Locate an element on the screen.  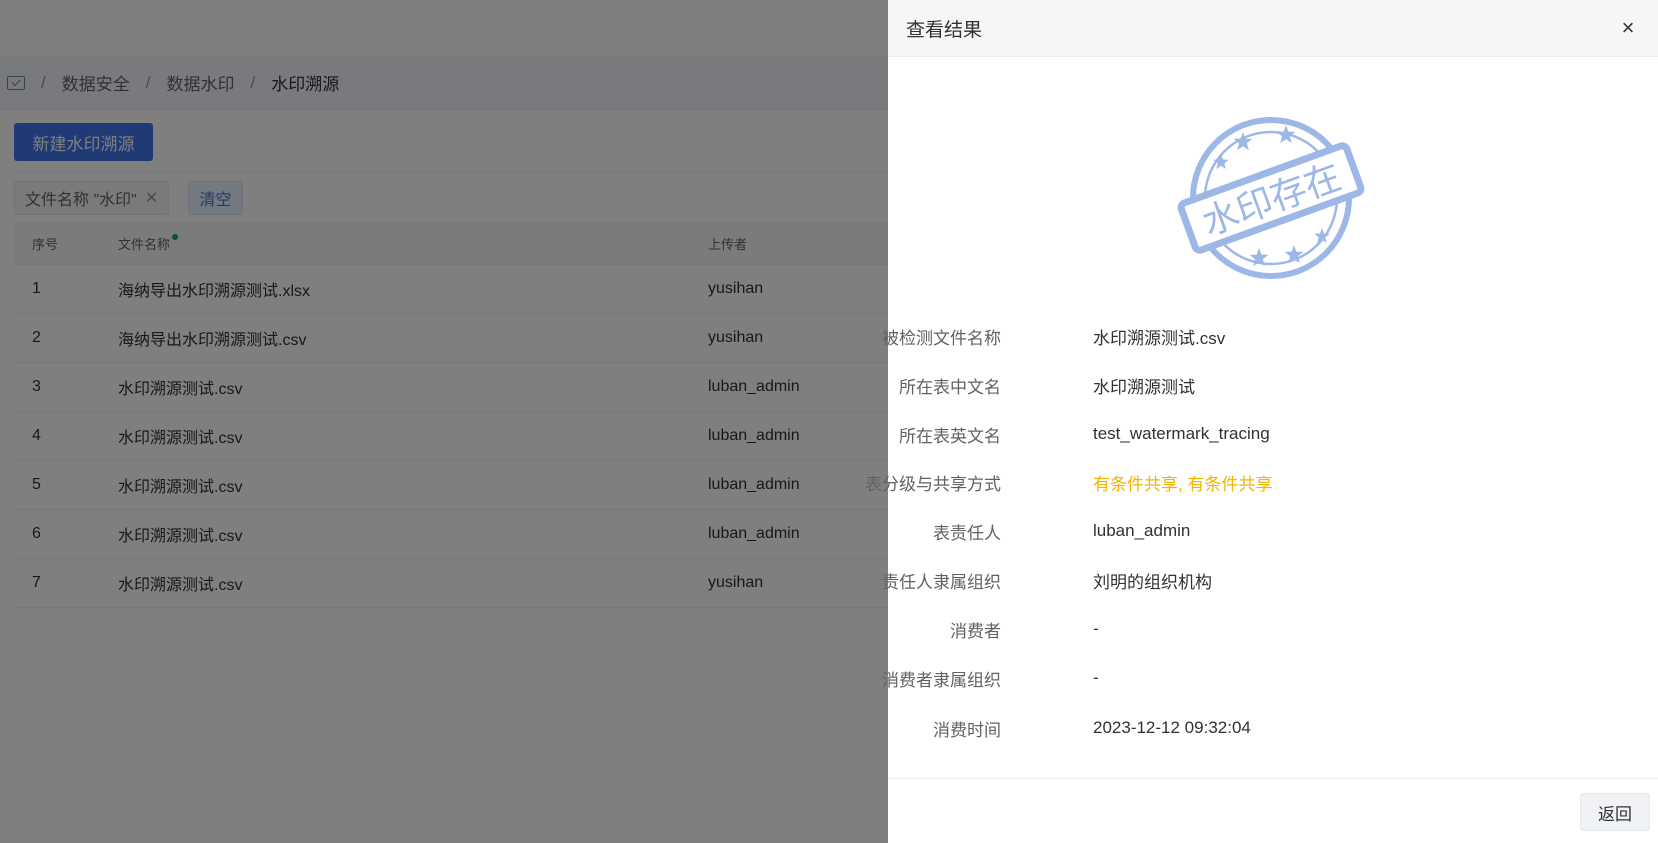
detail-row-table-en-name: 所在表英文名 test_watermark_tracing is located at coordinates (1273, 434).